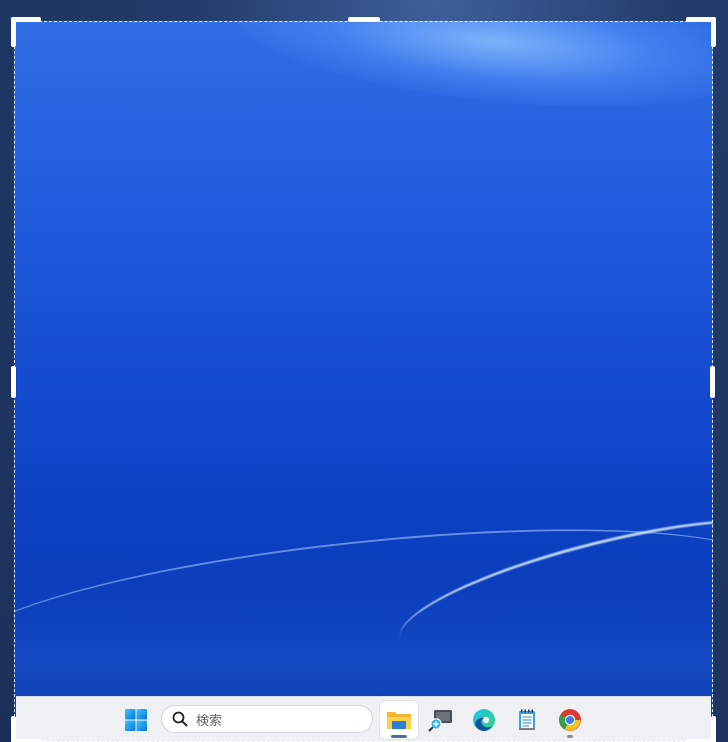  I want to click on selection-handle-bottom-left, so click(26, 728).